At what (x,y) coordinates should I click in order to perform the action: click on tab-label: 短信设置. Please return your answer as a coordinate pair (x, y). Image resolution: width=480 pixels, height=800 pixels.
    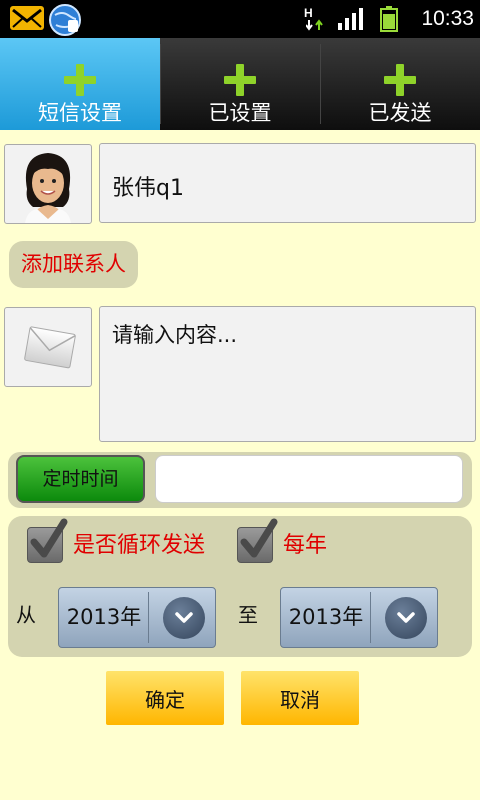
    Looking at the image, I should click on (80, 113).